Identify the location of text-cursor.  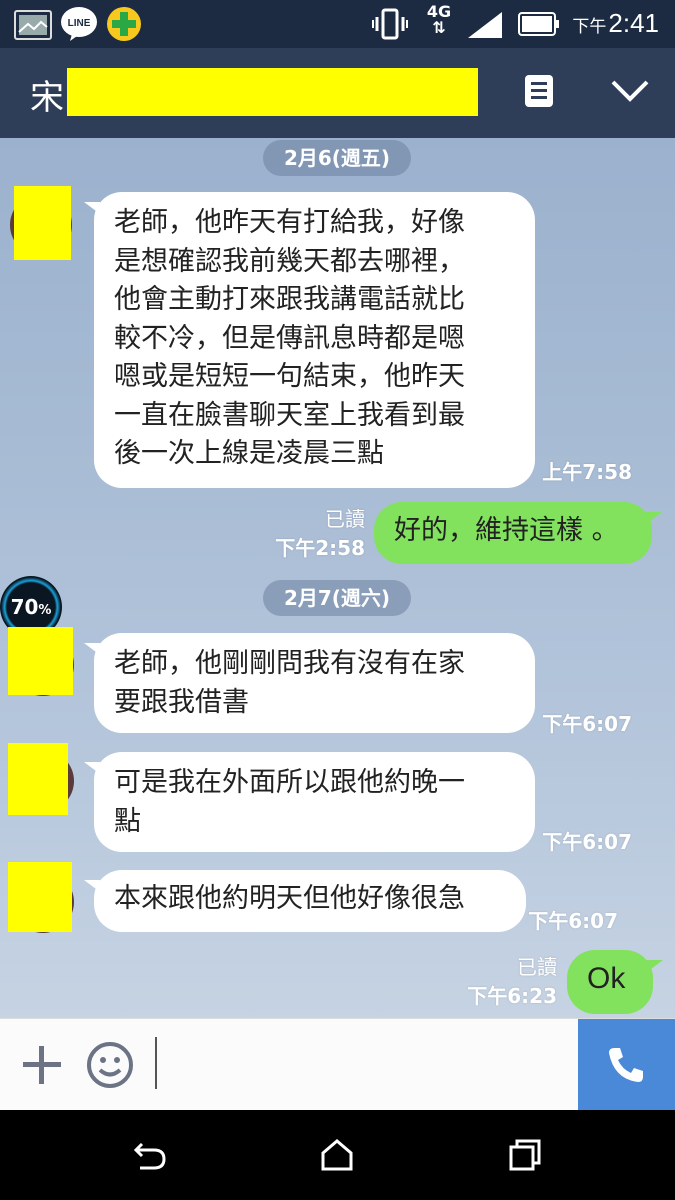
(156, 1063).